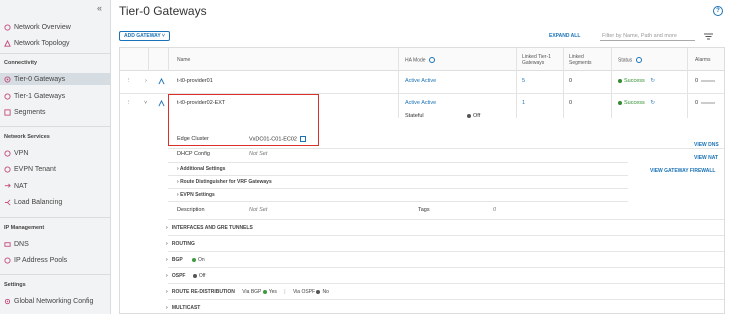 The width and height of the screenshot is (730, 314). Describe the element at coordinates (7, 260) in the screenshot. I see `ip-pools-icon` at that location.